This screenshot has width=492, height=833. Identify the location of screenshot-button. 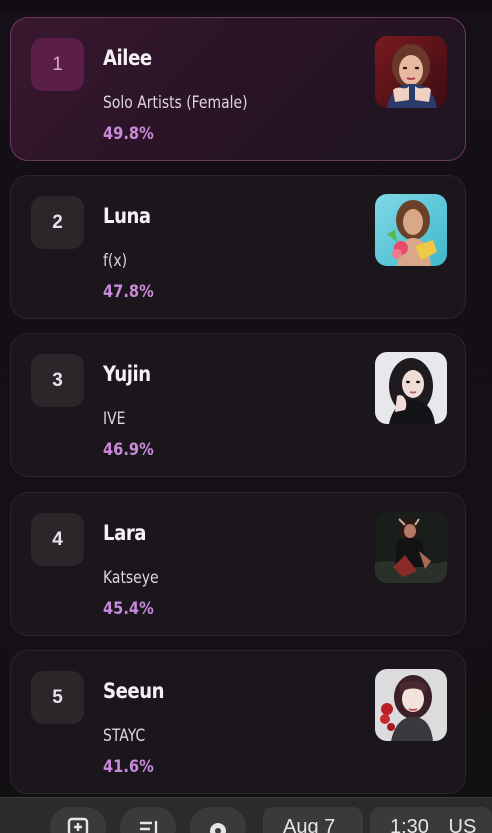
(78, 820).